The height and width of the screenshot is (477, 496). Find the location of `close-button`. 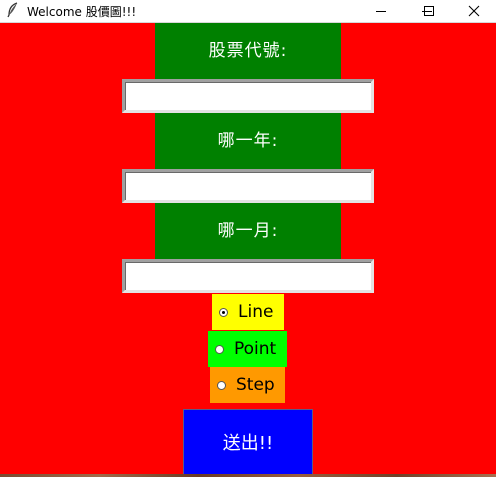

close-button is located at coordinates (474, 11).